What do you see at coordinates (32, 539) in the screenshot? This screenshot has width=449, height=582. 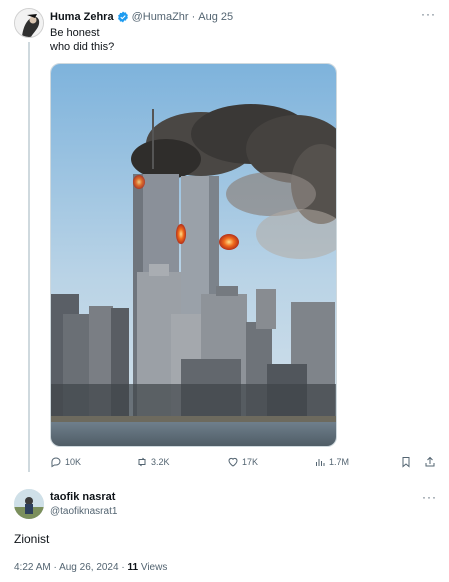 I see `reply-text: Zionist` at bounding box center [32, 539].